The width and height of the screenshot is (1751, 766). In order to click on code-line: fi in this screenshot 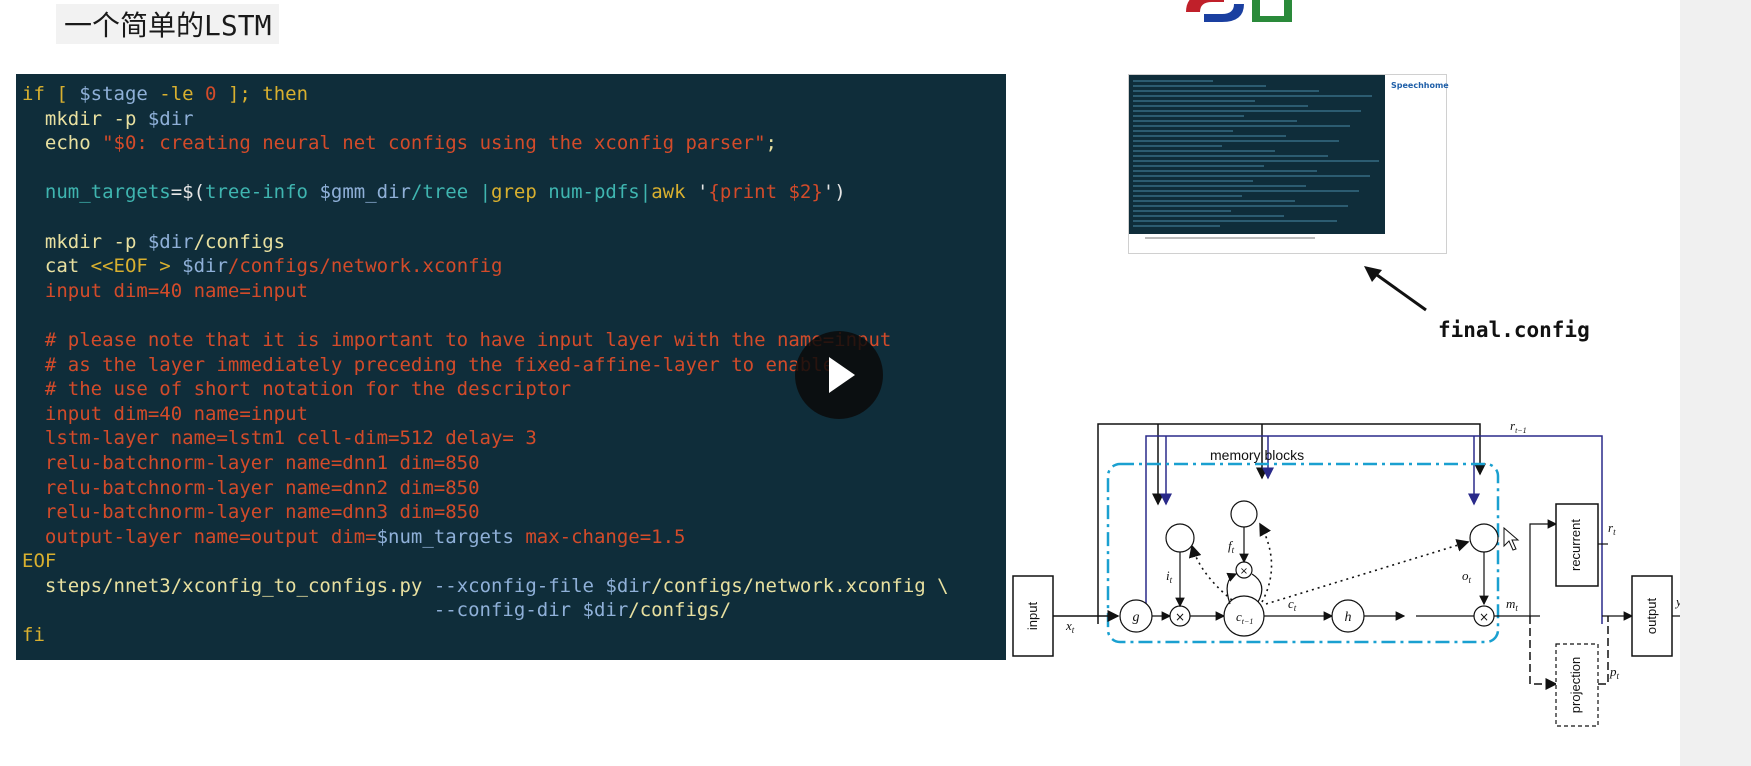, I will do `click(33, 635)`.